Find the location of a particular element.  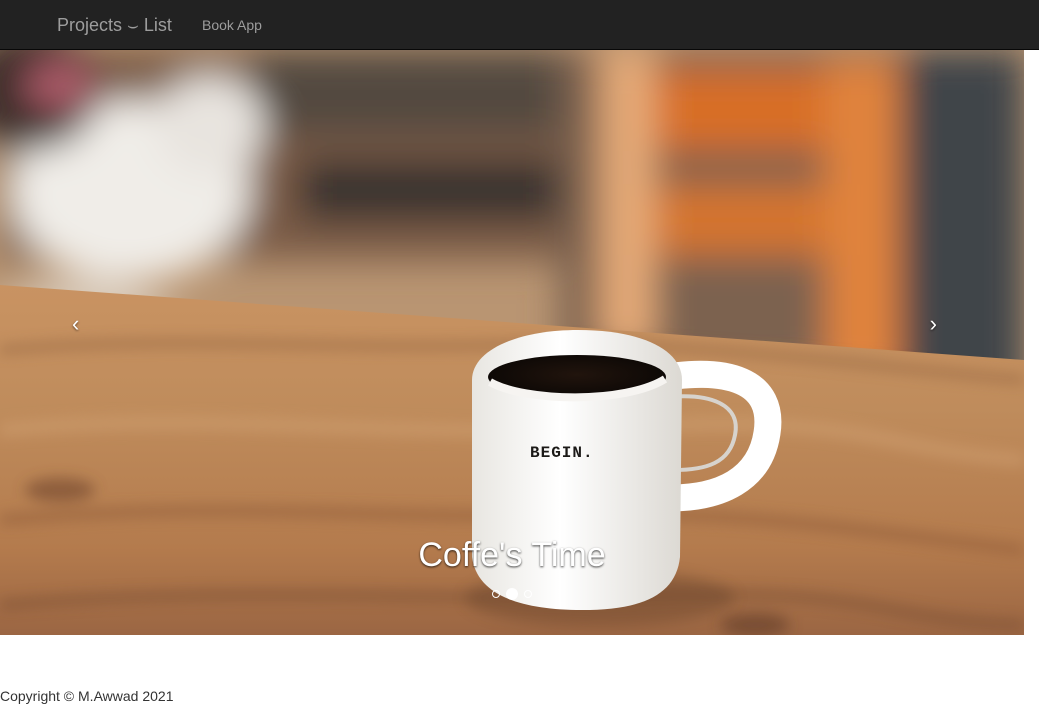

footer-copyright: Copyright © M.Awwad 2021 is located at coordinates (87, 696).